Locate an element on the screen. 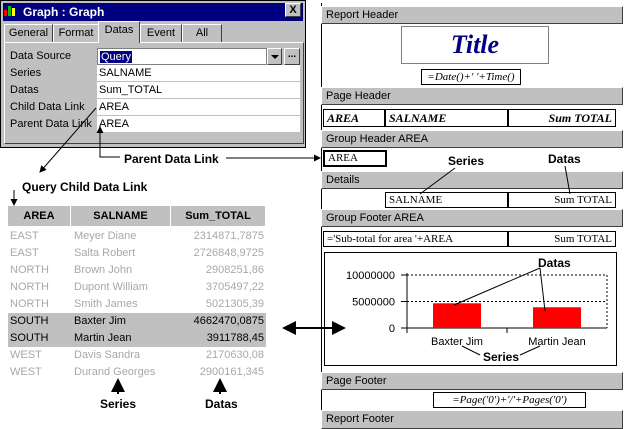  child-data-link-label: Child Data Link is located at coordinates (47, 107).